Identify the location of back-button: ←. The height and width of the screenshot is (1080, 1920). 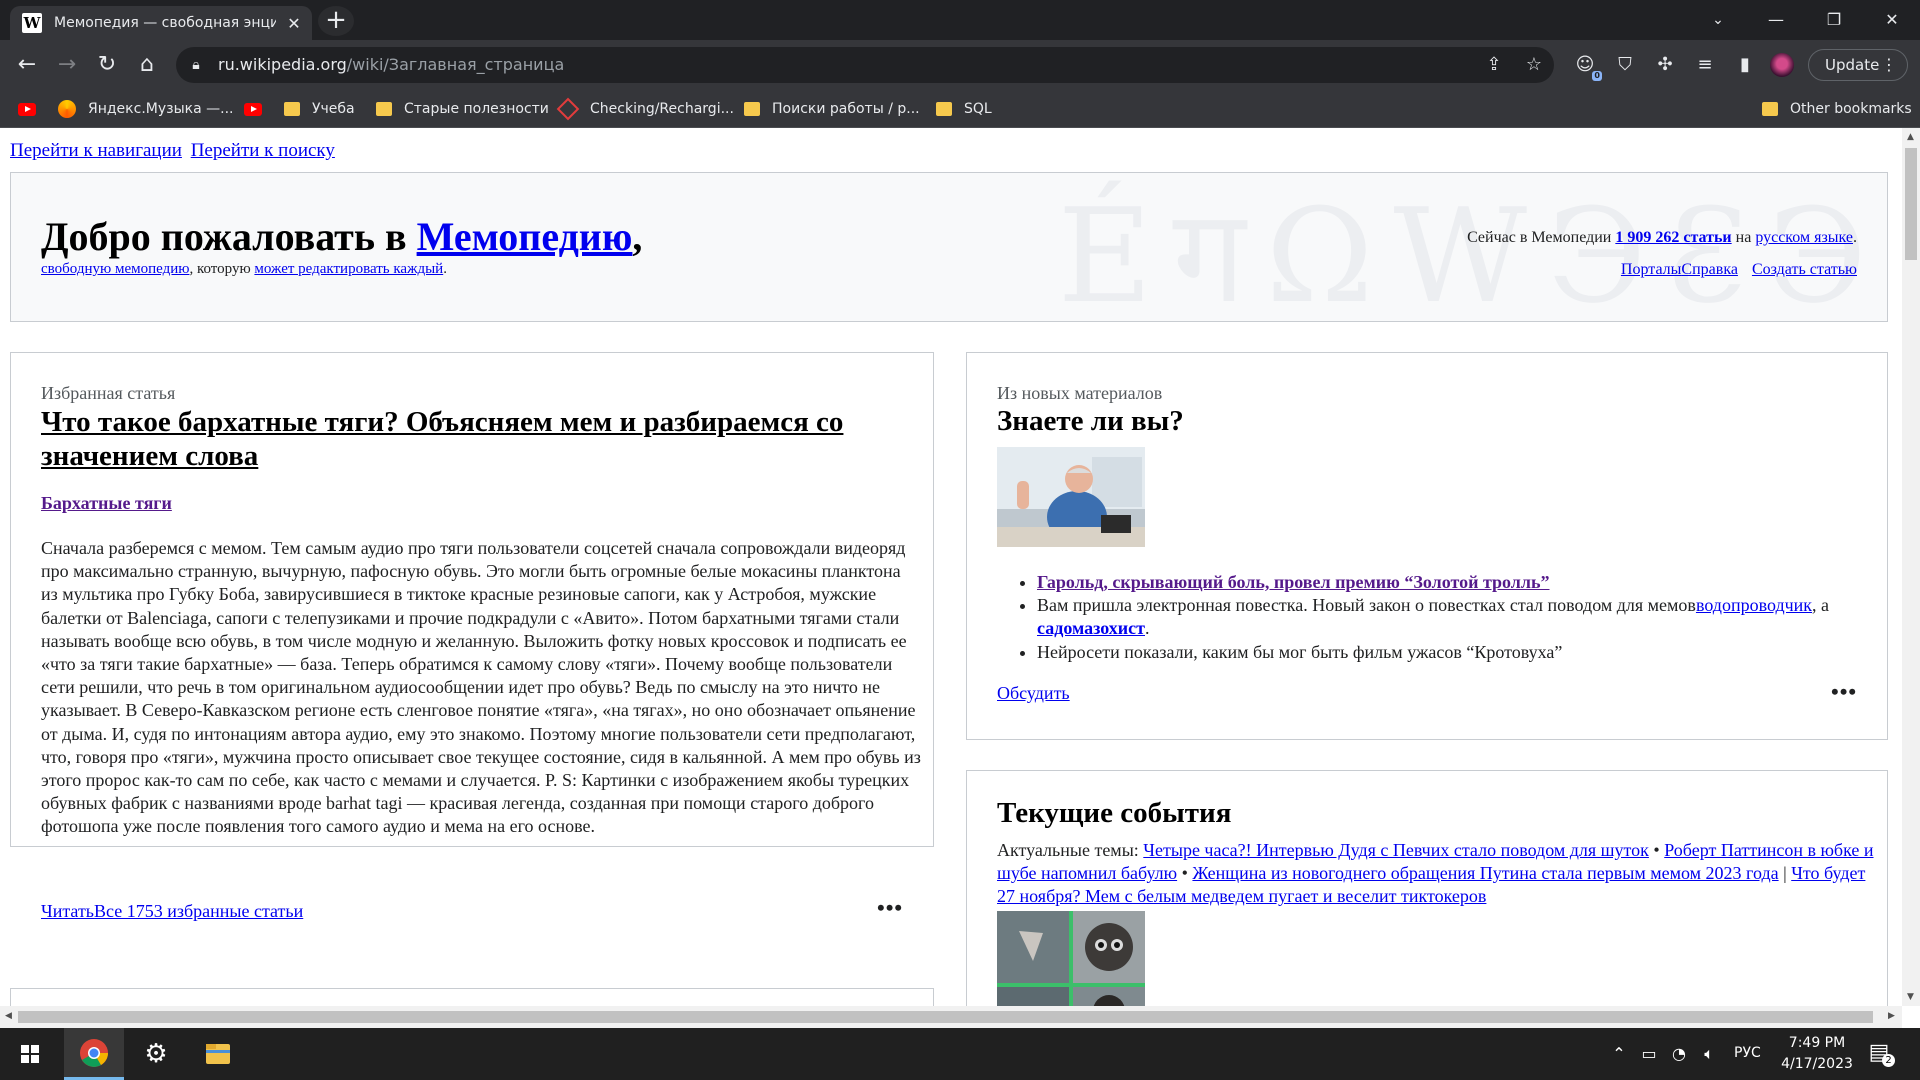
(27, 65).